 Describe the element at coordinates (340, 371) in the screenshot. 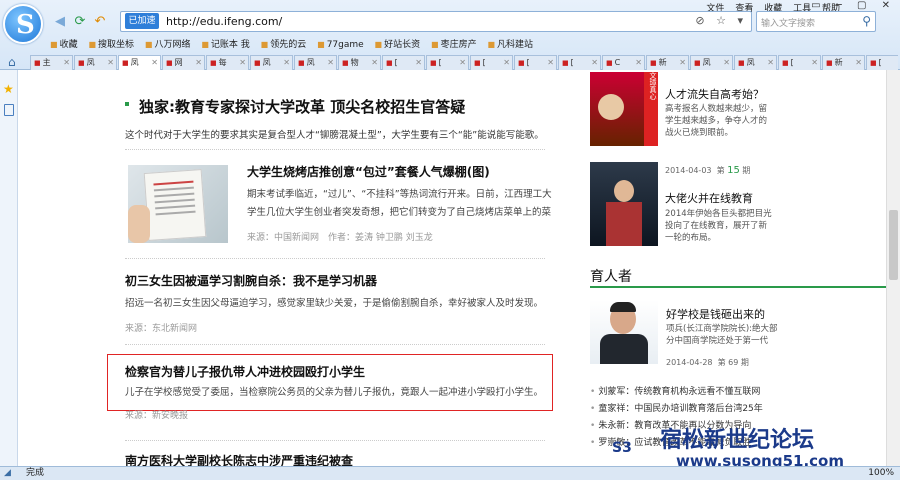

I see `article-title: 检察官为替儿子报仇带人冲进校园殴打小学生` at that location.